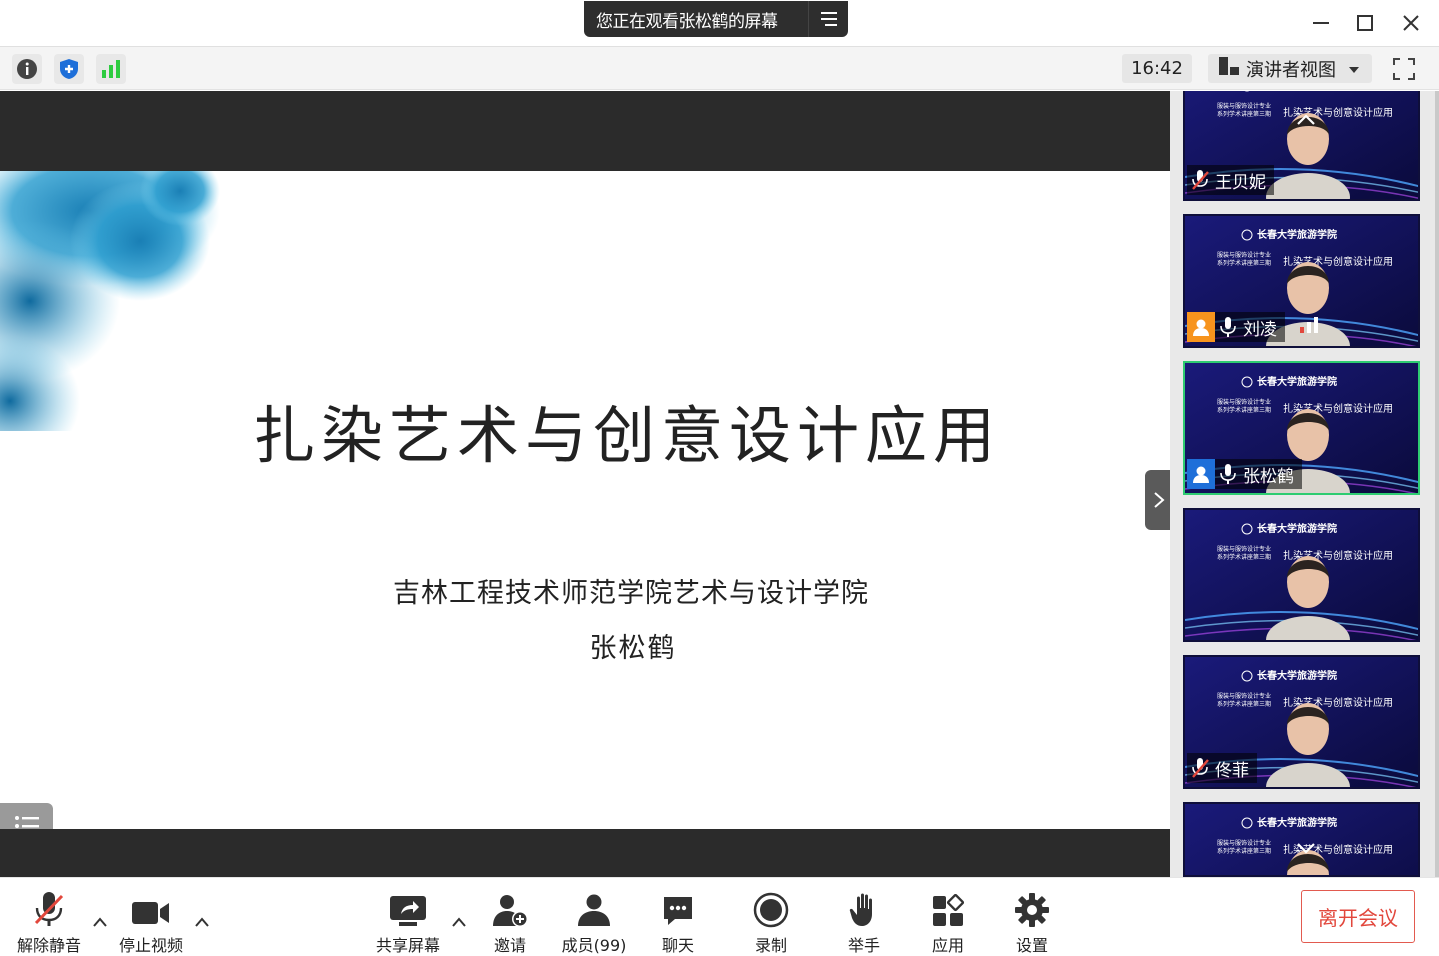 The height and width of the screenshot is (956, 1439). What do you see at coordinates (863, 945) in the screenshot?
I see `raise-hand-label: 举手` at bounding box center [863, 945].